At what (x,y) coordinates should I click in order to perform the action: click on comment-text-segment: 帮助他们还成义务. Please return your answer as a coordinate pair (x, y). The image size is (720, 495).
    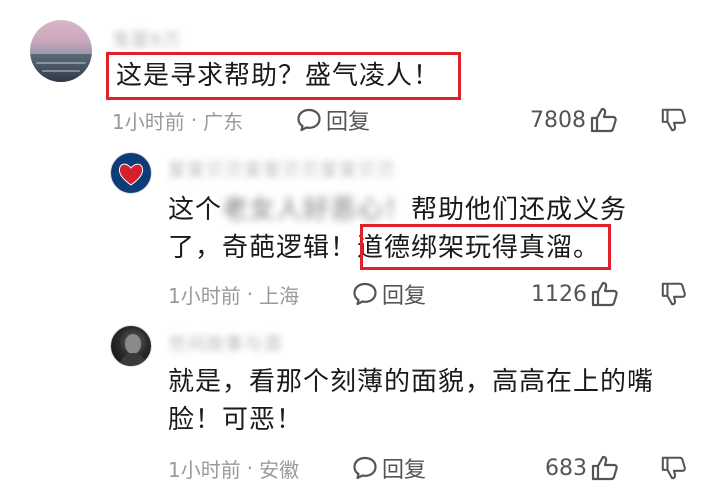
    Looking at the image, I should click on (519, 210).